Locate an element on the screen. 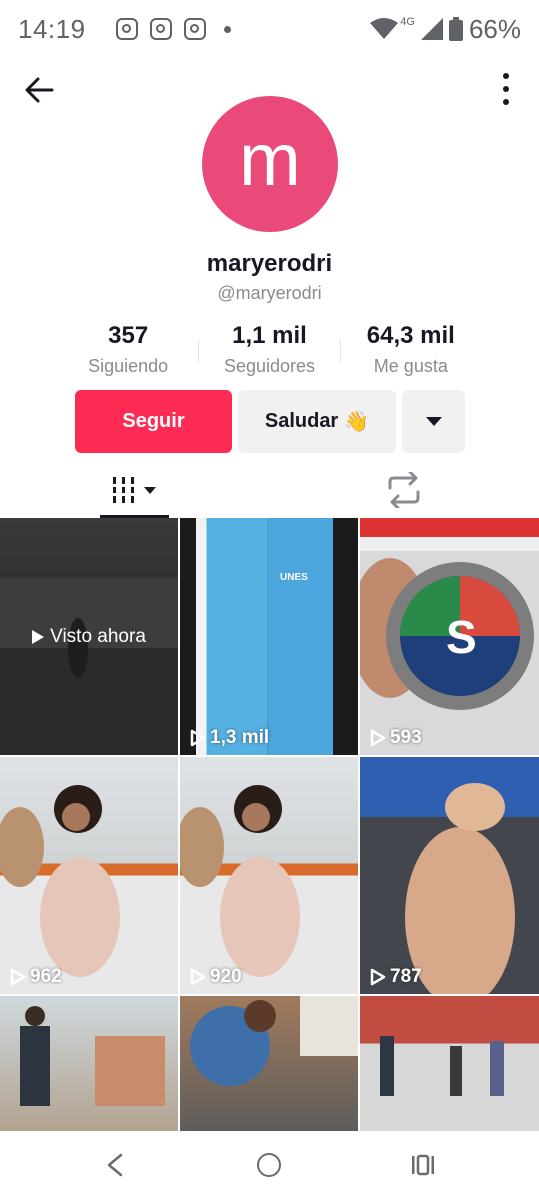 Image resolution: width=539 pixels, height=1200 pixels. view-count-value: 593 is located at coordinates (406, 737).